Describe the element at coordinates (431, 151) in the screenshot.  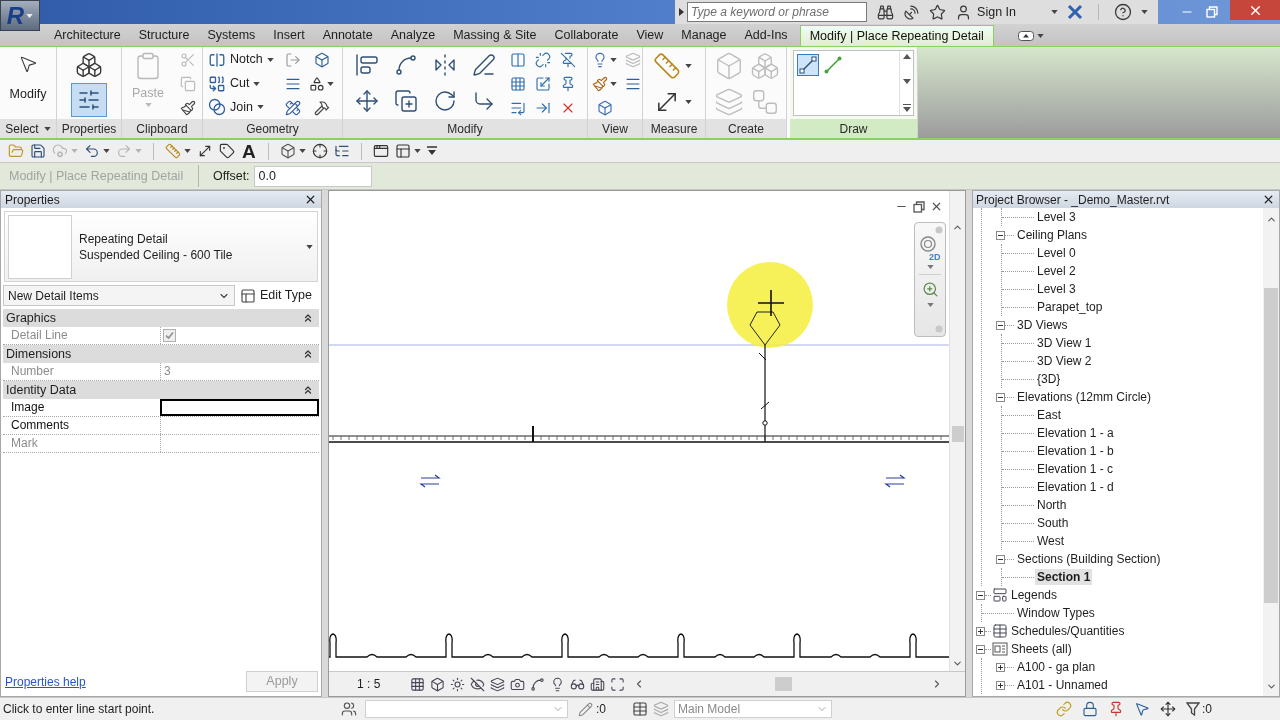
I see `customize-icon` at that location.